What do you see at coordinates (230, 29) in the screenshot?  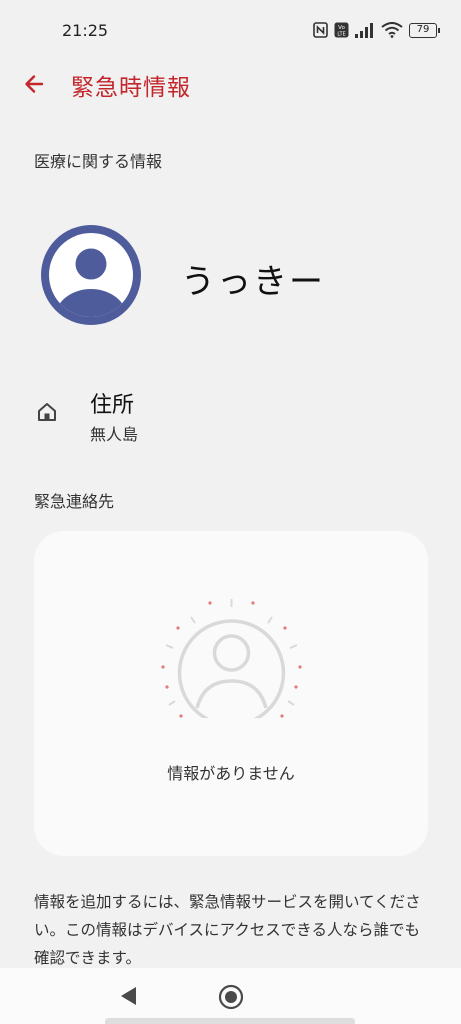 I see `status-bar: 21:25 Vo LTE 79` at bounding box center [230, 29].